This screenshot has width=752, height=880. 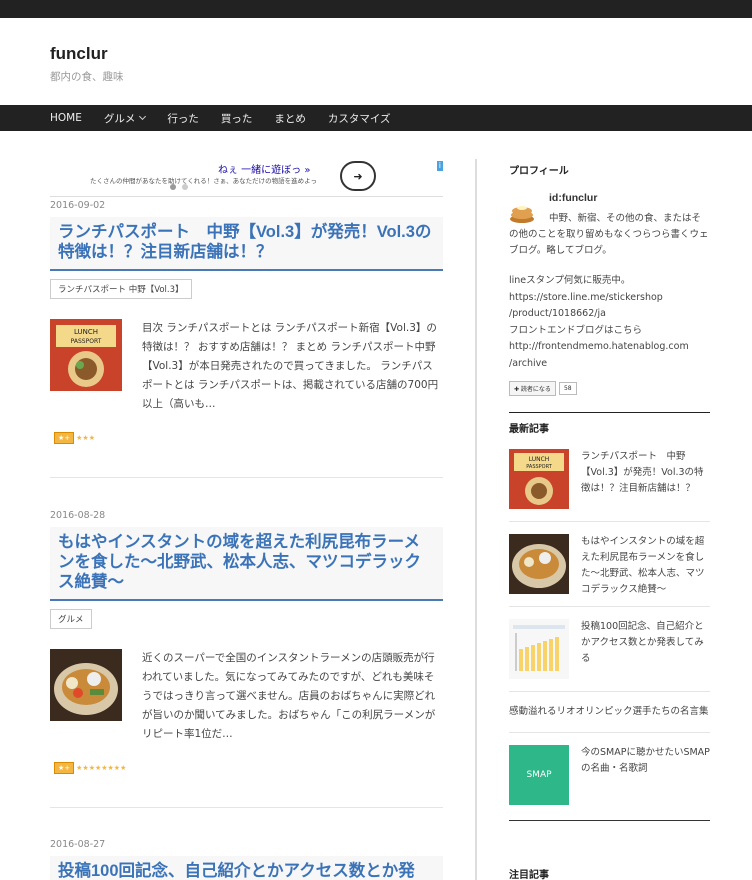 I want to click on featured-heading: 注目記事, so click(x=529, y=875).